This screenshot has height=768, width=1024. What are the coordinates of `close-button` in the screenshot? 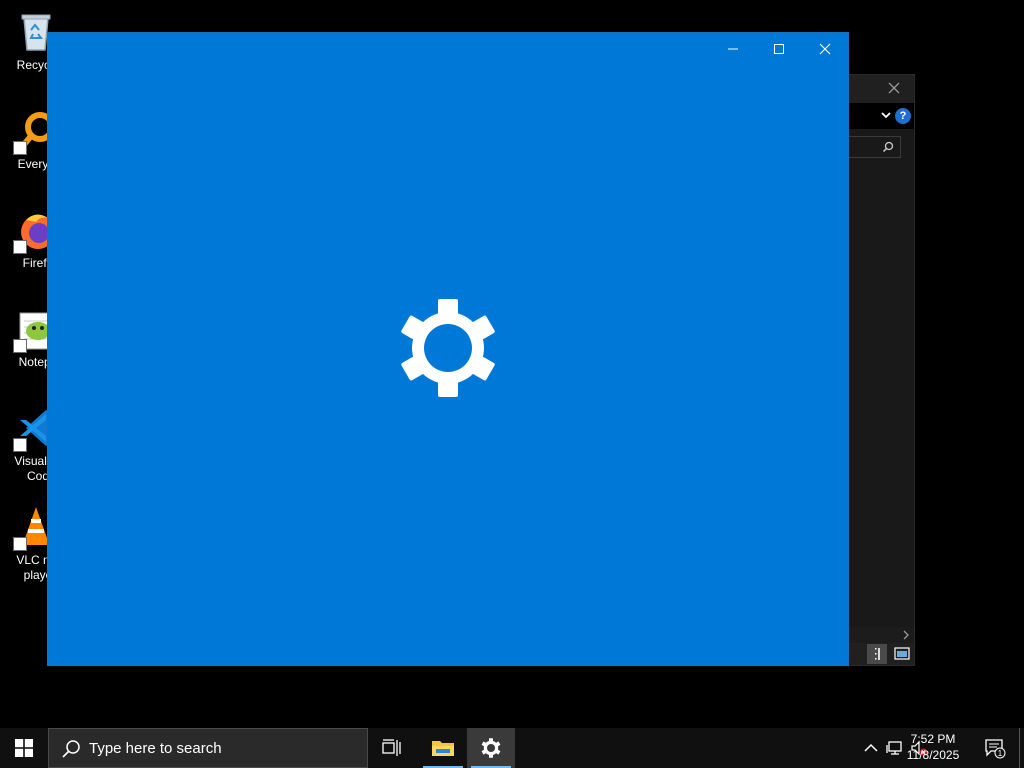 It's located at (825, 49).